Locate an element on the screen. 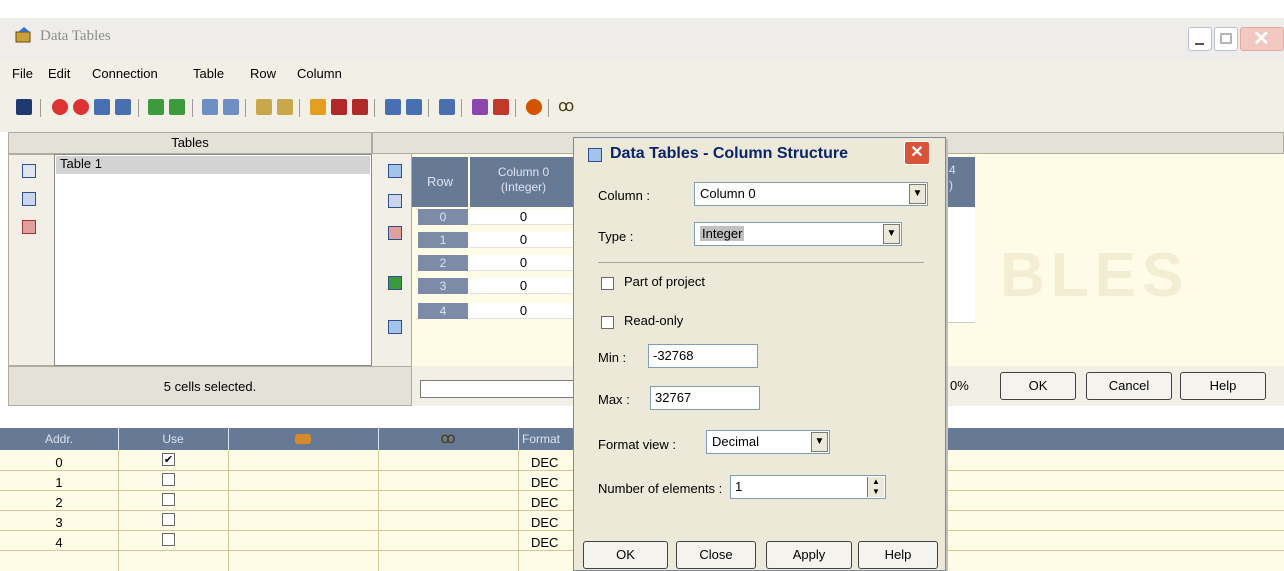  delete-row-icon is located at coordinates (231, 107).